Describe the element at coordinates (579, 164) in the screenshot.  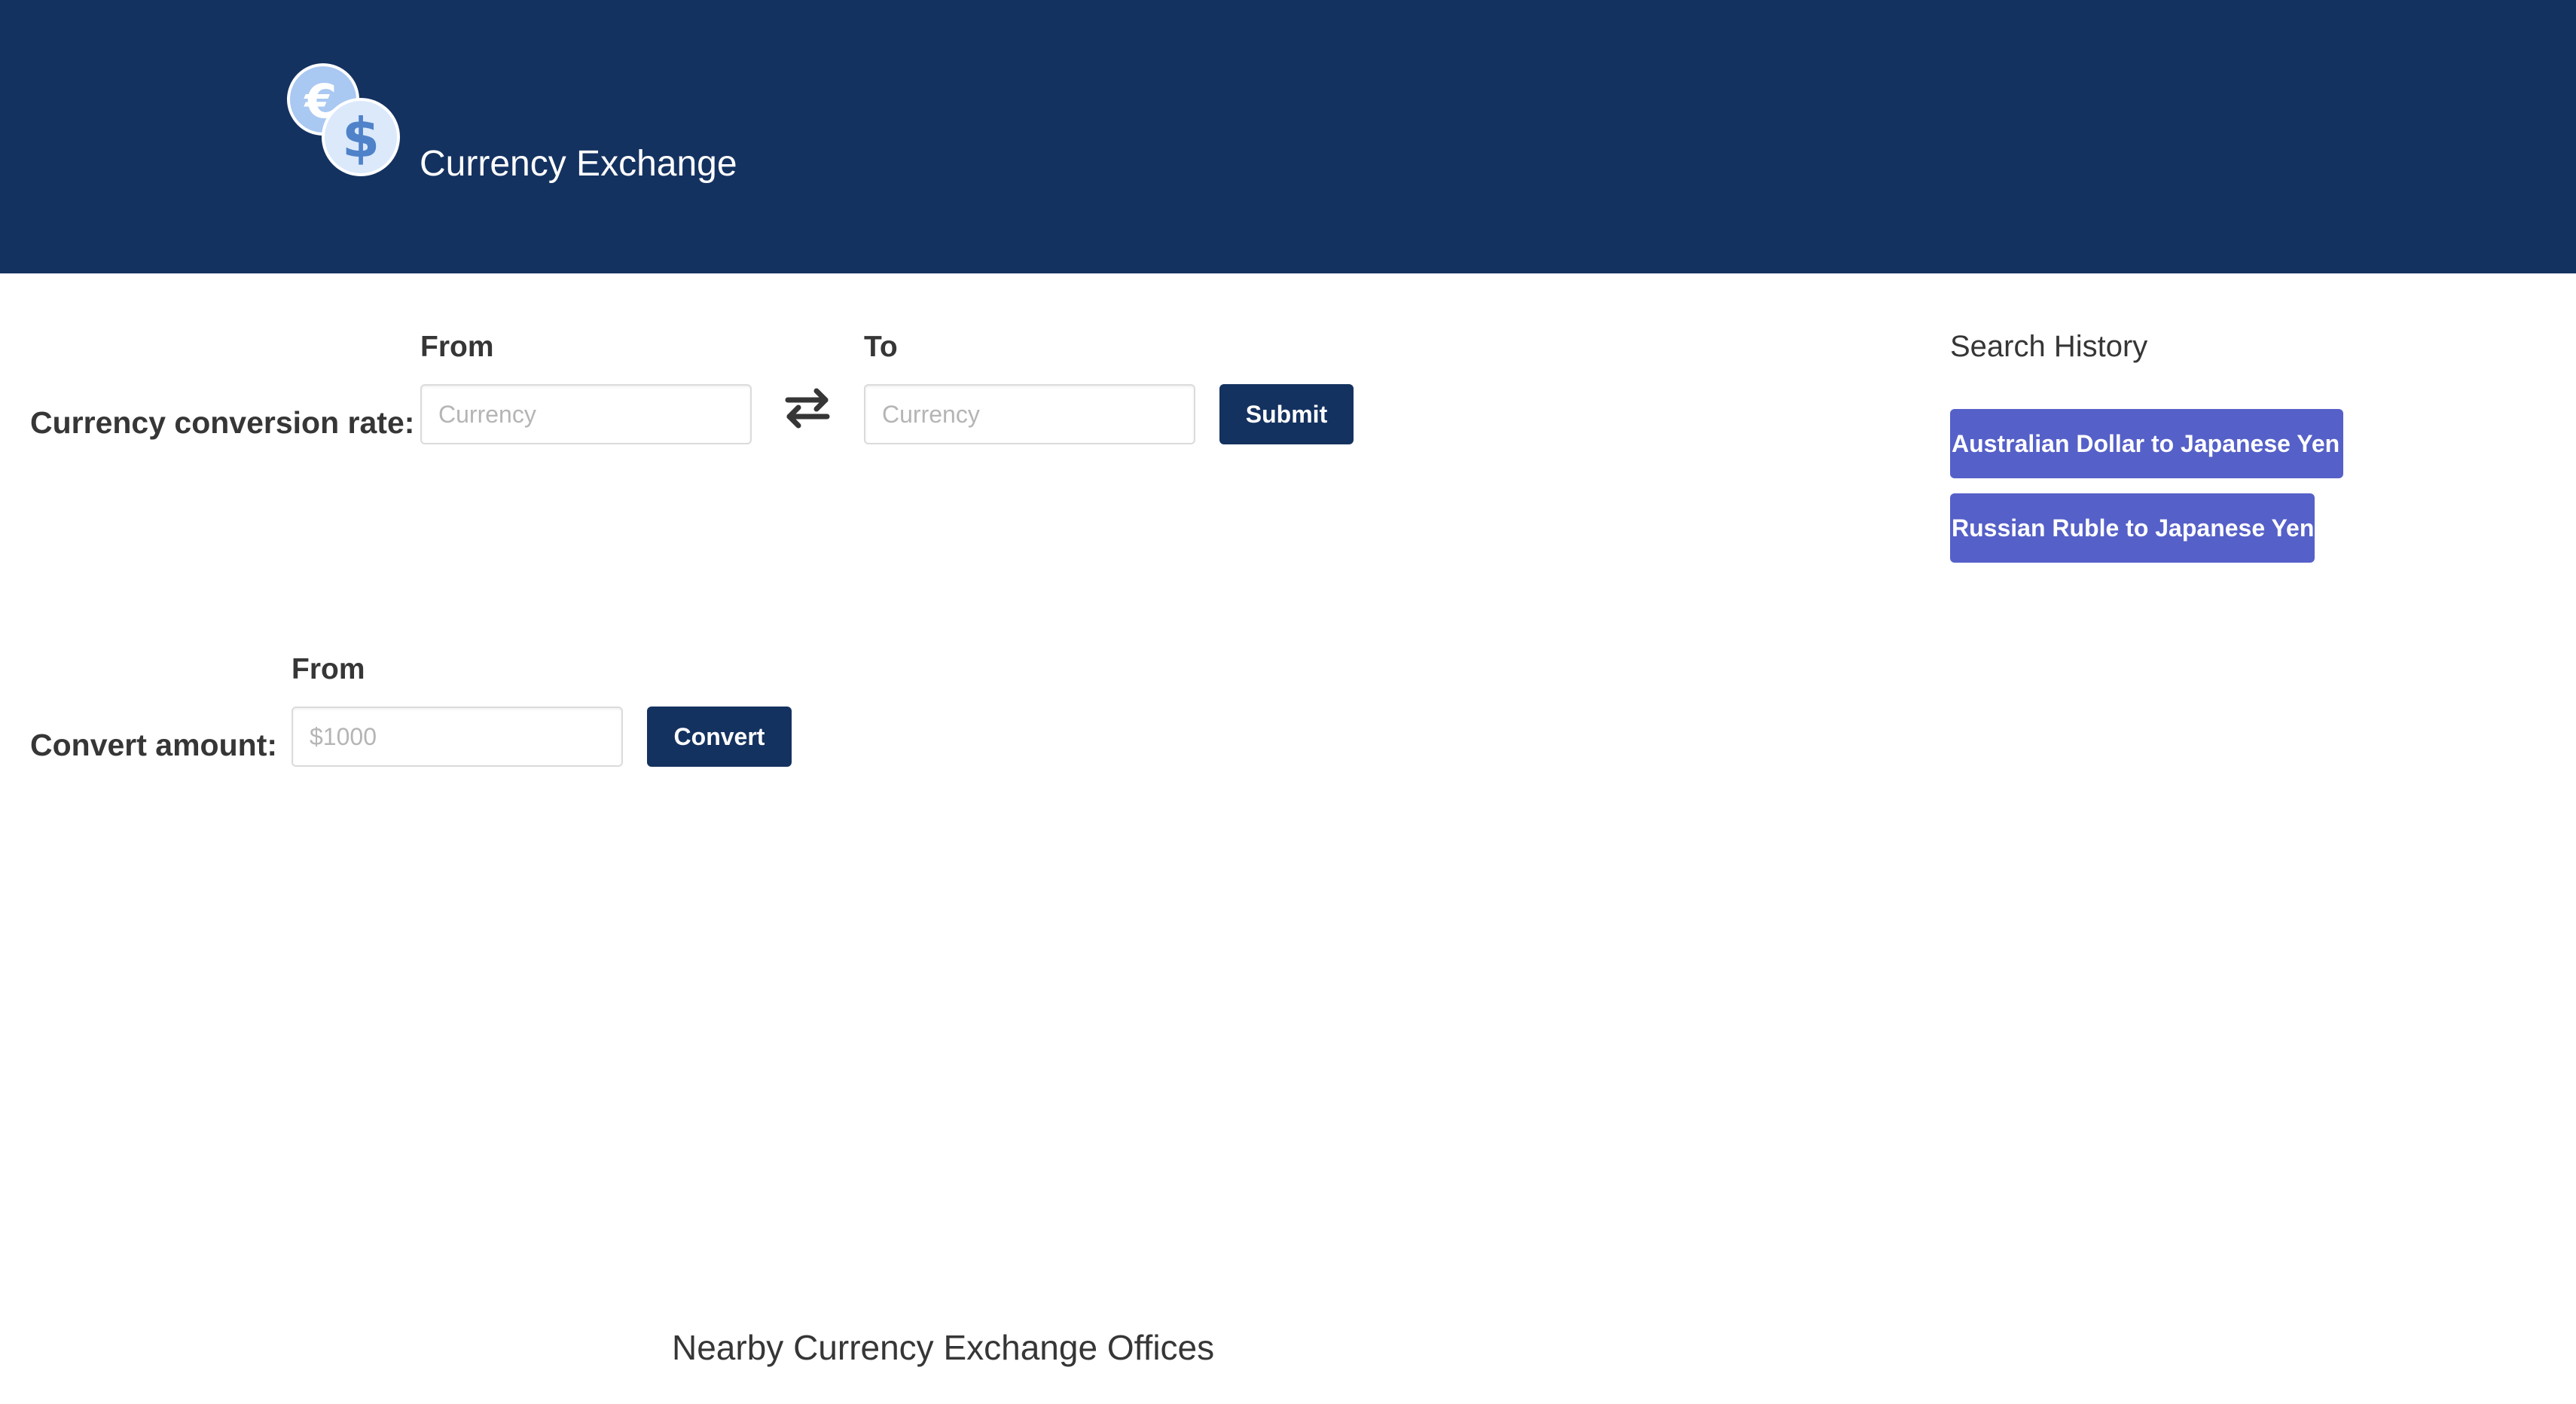
I see `app-title: Currency Exchange` at that location.